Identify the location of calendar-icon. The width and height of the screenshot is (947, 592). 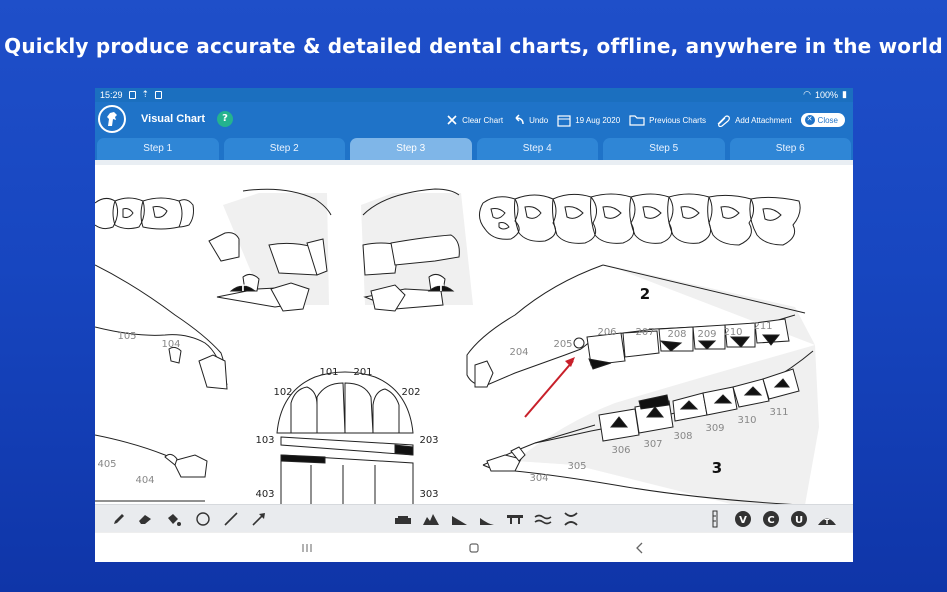
(564, 120).